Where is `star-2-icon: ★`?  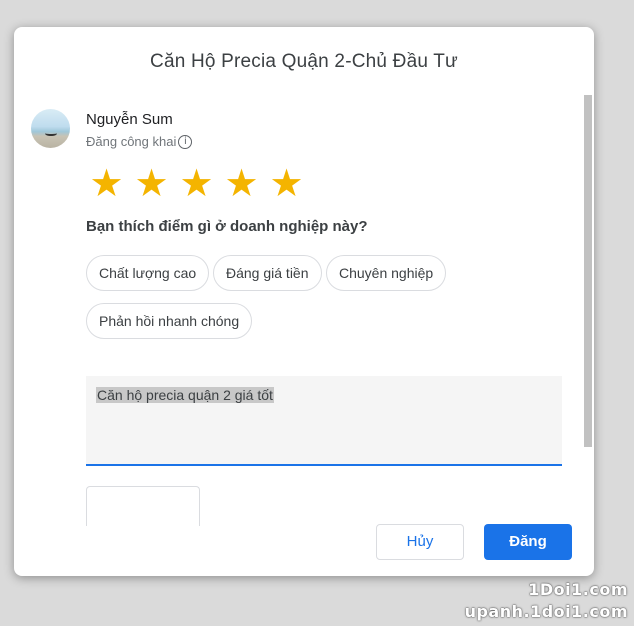 star-2-icon: ★ is located at coordinates (151, 183).